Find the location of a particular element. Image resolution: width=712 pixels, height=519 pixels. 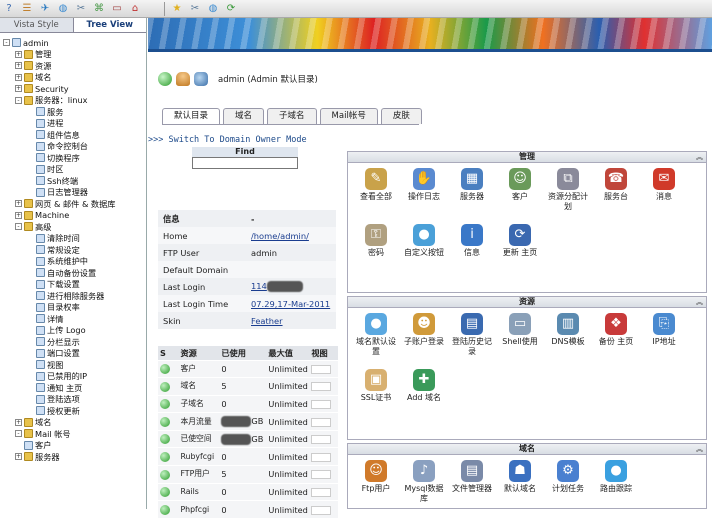

find-input is located at coordinates (245, 163).